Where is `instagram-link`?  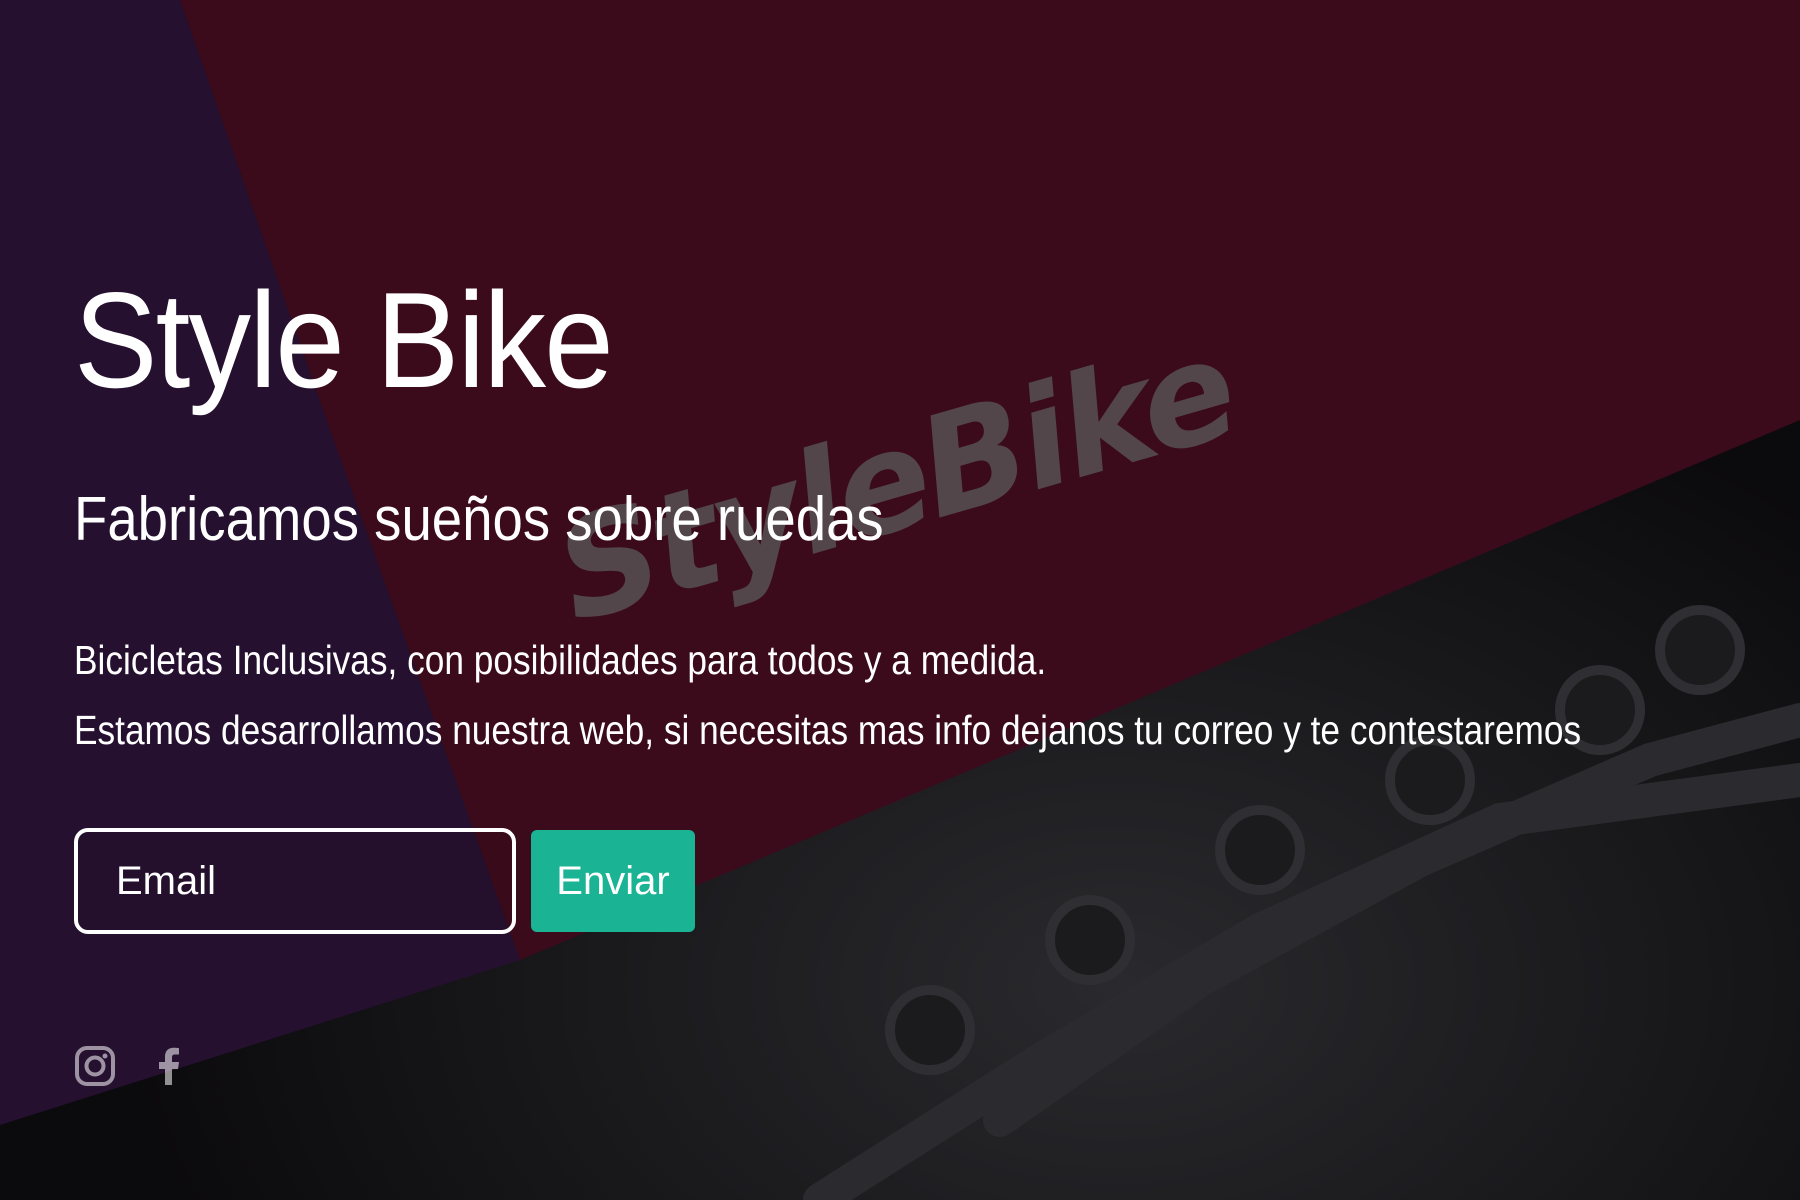 instagram-link is located at coordinates (95, 1066).